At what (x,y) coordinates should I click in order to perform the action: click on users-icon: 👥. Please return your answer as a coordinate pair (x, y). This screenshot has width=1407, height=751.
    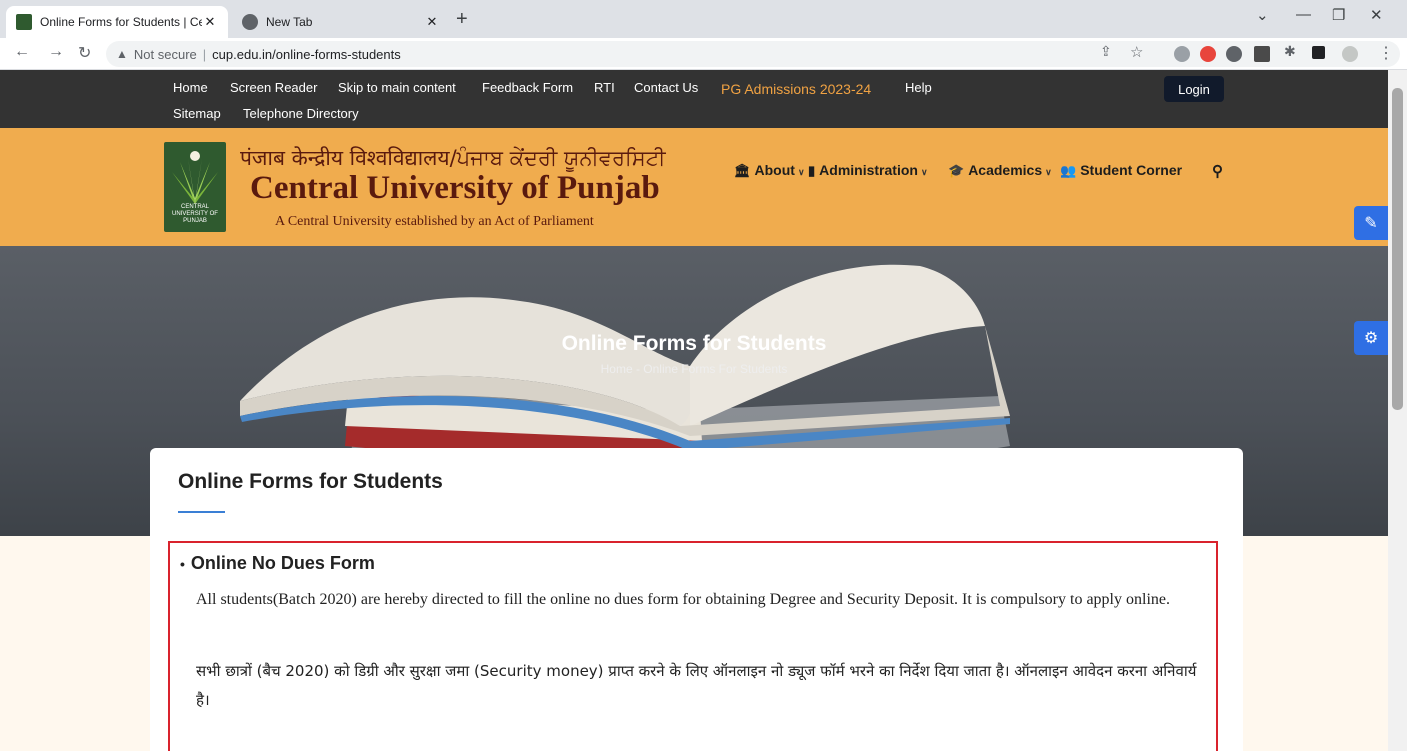
    Looking at the image, I should click on (1068, 170).